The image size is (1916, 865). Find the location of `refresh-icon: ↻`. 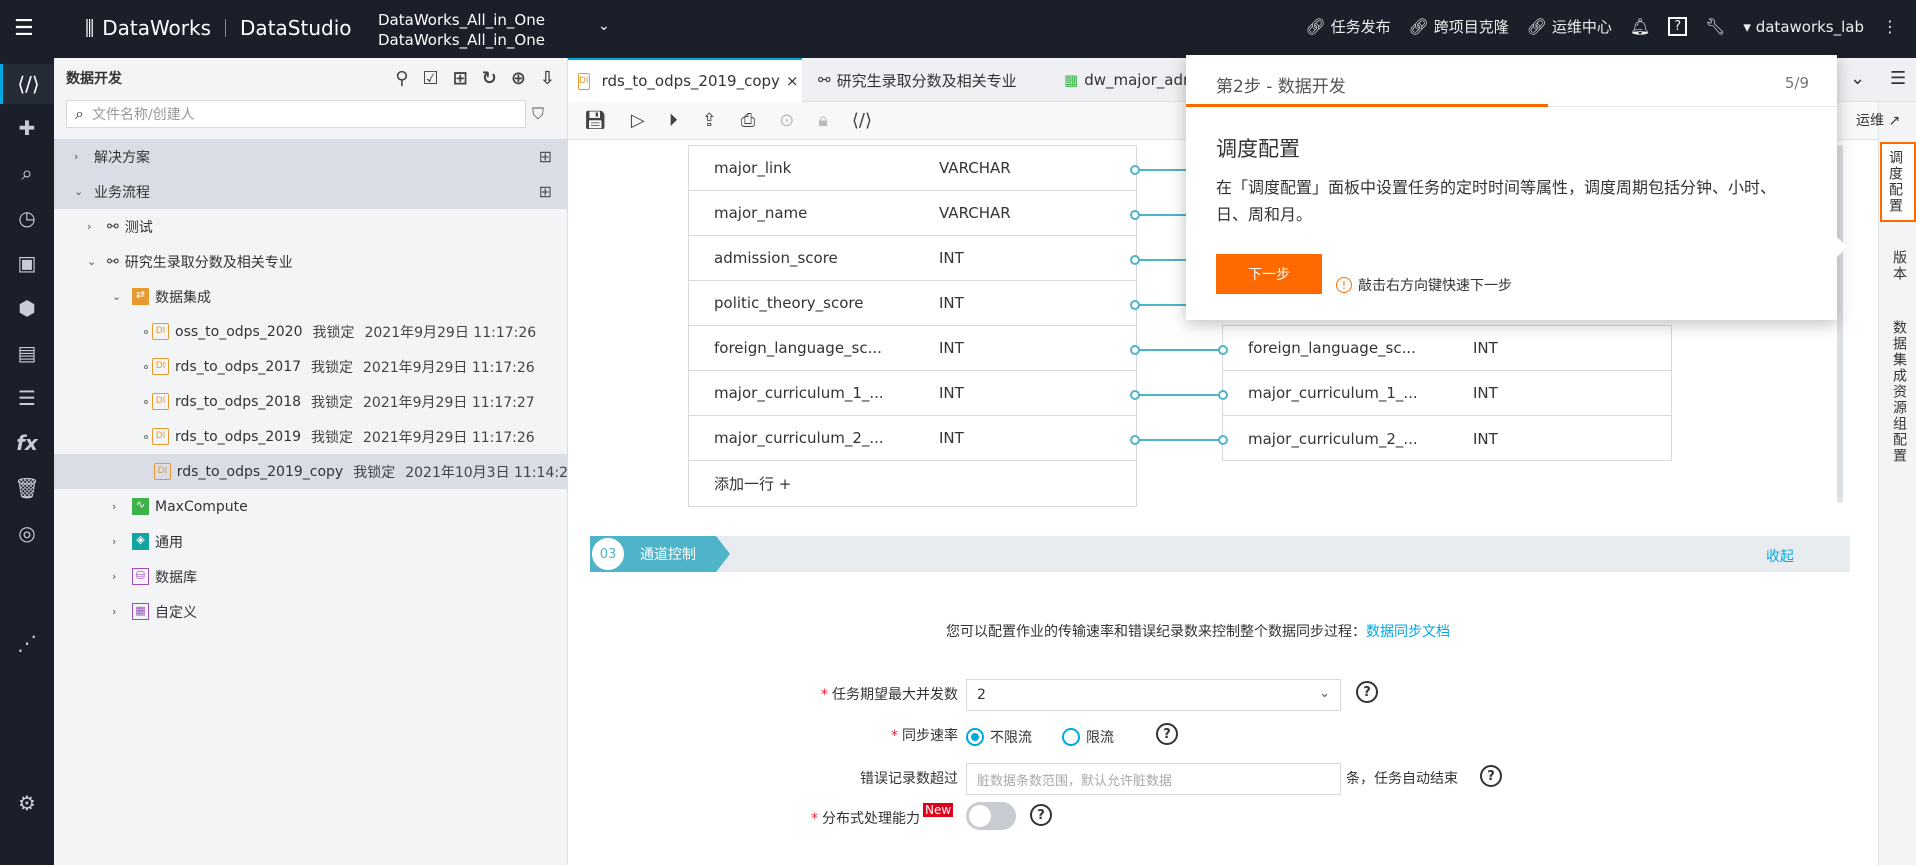

refresh-icon: ↻ is located at coordinates (489, 78).